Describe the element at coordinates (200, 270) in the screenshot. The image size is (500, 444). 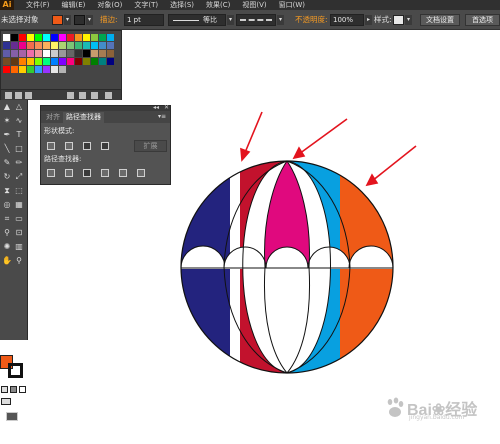
I see `stripe-navy` at that location.